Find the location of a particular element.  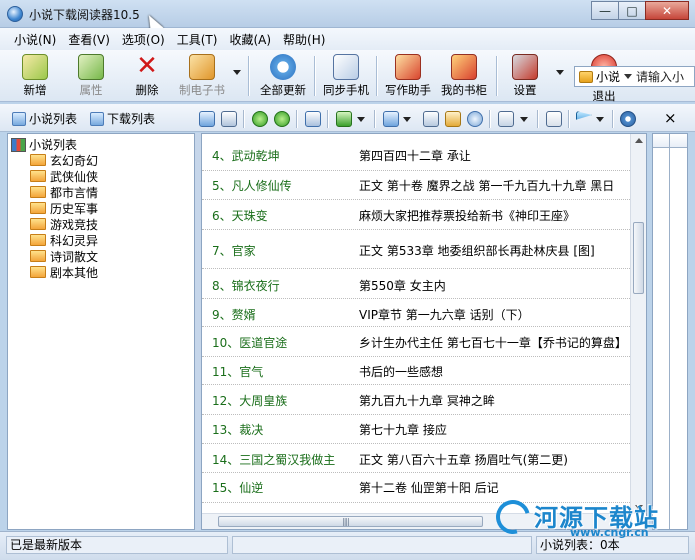

minimize-button: — is located at coordinates (605, 10).